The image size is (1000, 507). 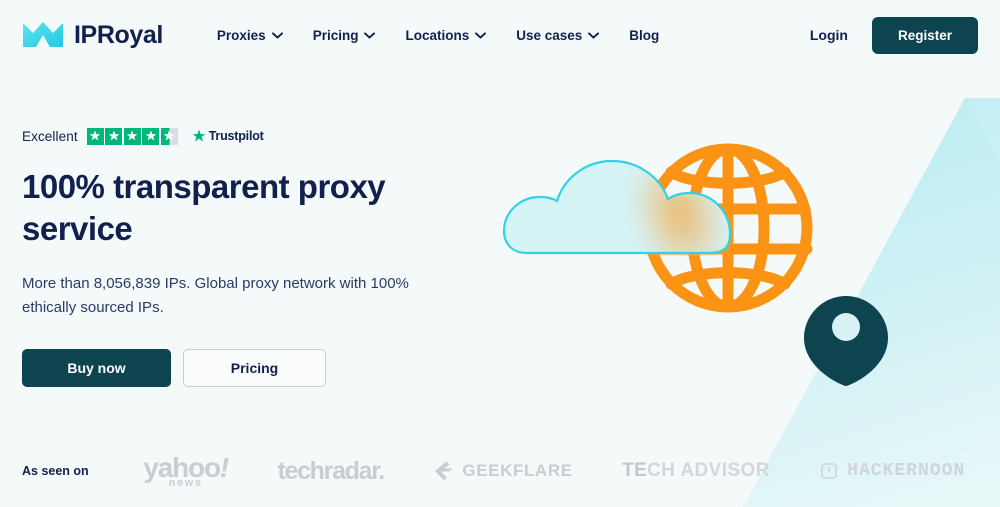 I want to click on buy-now-button: Buy now, so click(x=96, y=367).